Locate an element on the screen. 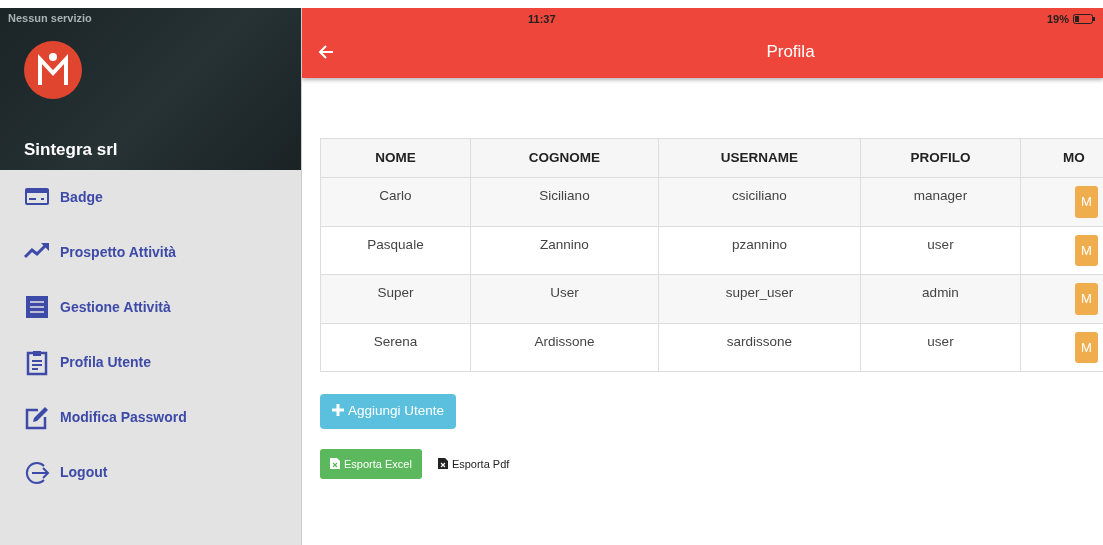  table-cell: manager is located at coordinates (940, 202).